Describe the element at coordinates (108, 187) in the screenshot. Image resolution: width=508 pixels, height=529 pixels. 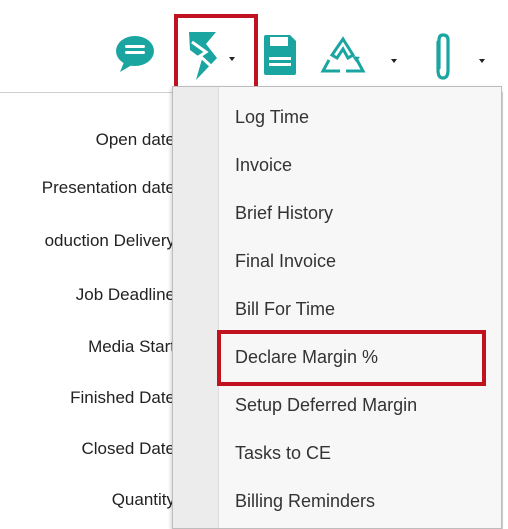
I see `presentation-date-label: Presentation date` at that location.